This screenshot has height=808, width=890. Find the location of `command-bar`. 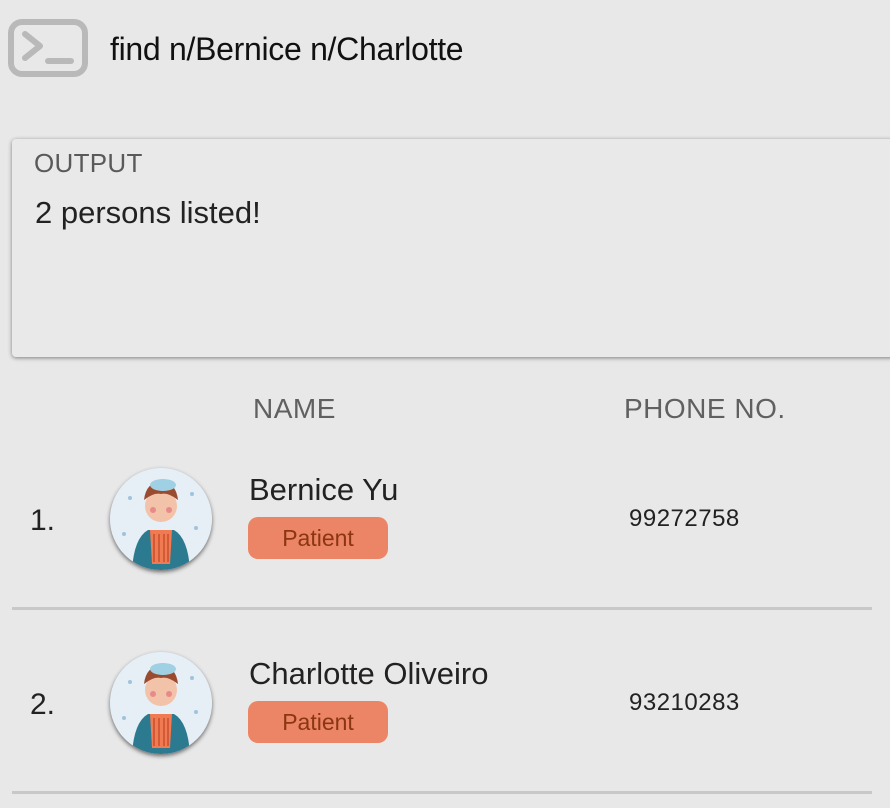

command-bar is located at coordinates (445, 50).